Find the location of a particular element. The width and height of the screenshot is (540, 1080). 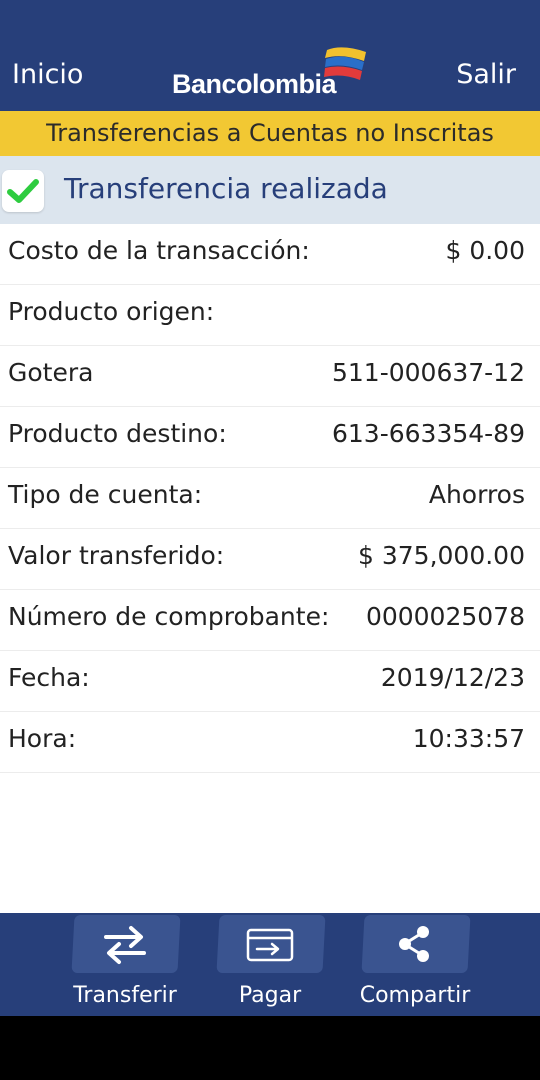

system-navigation-bar is located at coordinates (270, 1048).